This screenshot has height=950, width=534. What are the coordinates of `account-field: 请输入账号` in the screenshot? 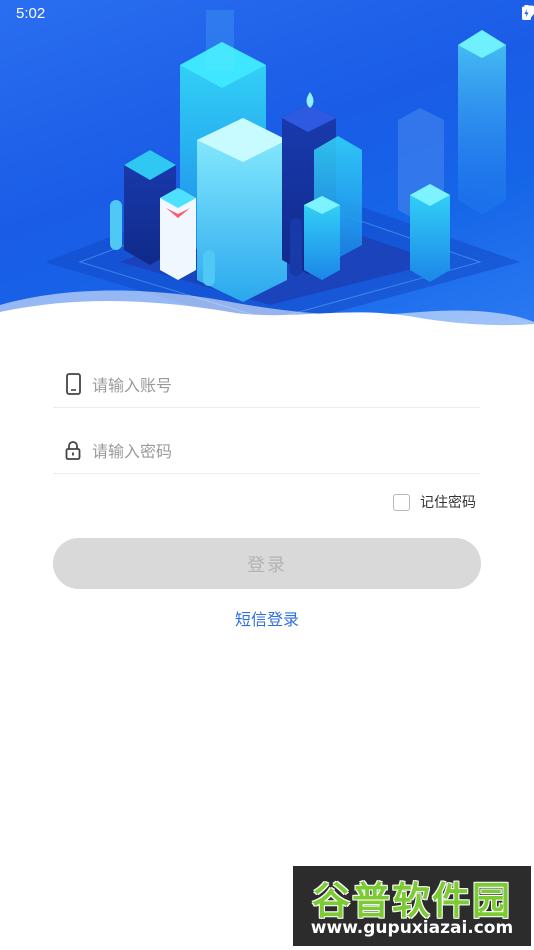 It's located at (266, 383).